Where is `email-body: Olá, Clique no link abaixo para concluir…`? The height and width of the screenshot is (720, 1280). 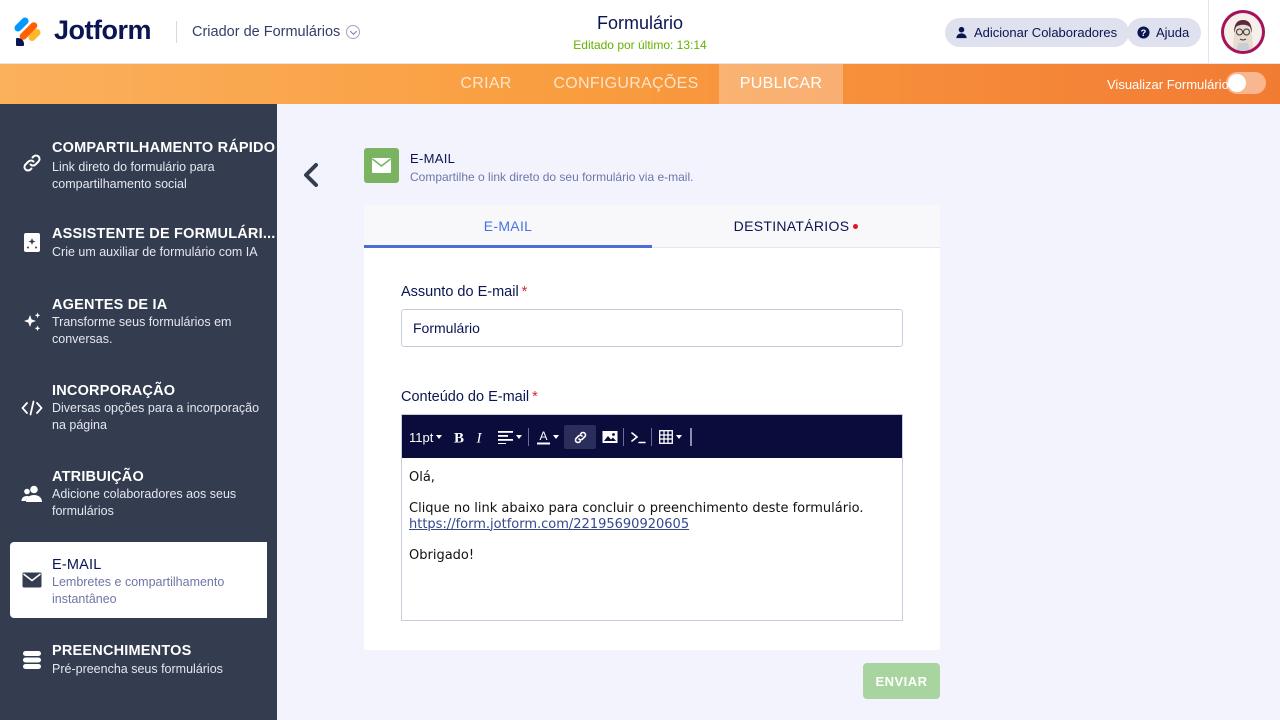 email-body: Olá, Clique no link abaixo para concluir… is located at coordinates (652, 539).